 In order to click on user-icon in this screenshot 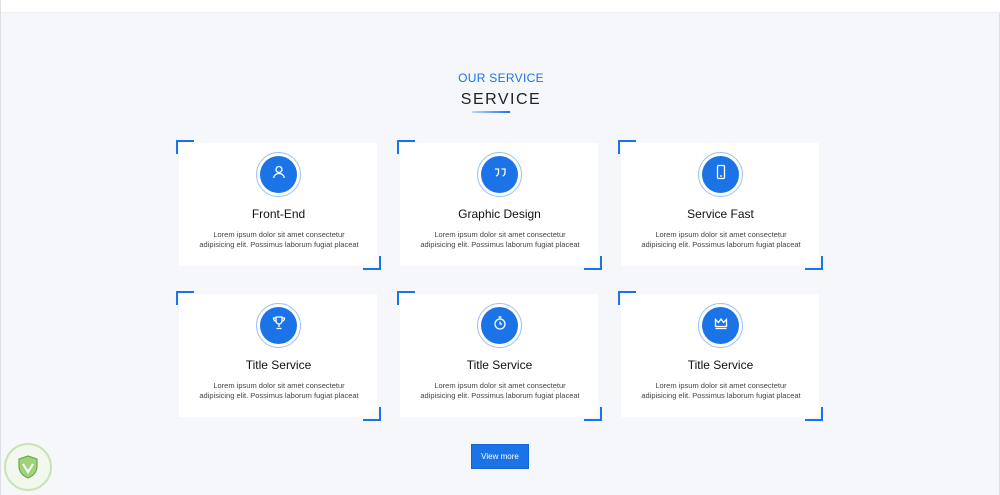, I will do `click(279, 174)`.